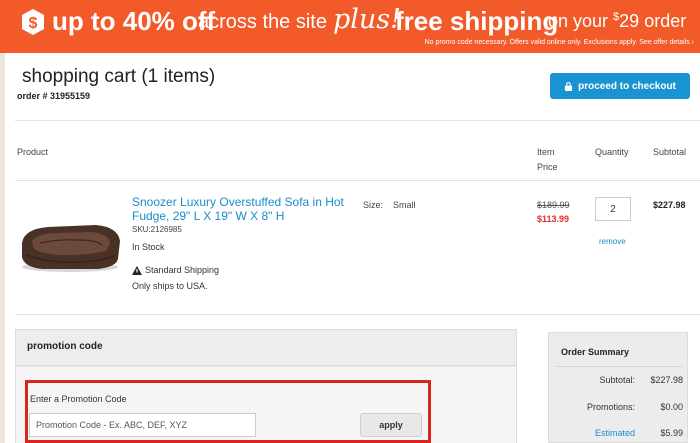 The height and width of the screenshot is (443, 700). What do you see at coordinates (33, 152) in the screenshot?
I see `header-product: Product` at bounding box center [33, 152].